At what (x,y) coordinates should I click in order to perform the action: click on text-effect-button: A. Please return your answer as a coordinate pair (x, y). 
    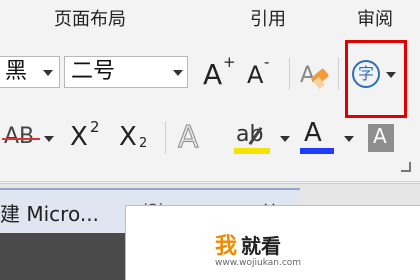
    Looking at the image, I should click on (194, 138).